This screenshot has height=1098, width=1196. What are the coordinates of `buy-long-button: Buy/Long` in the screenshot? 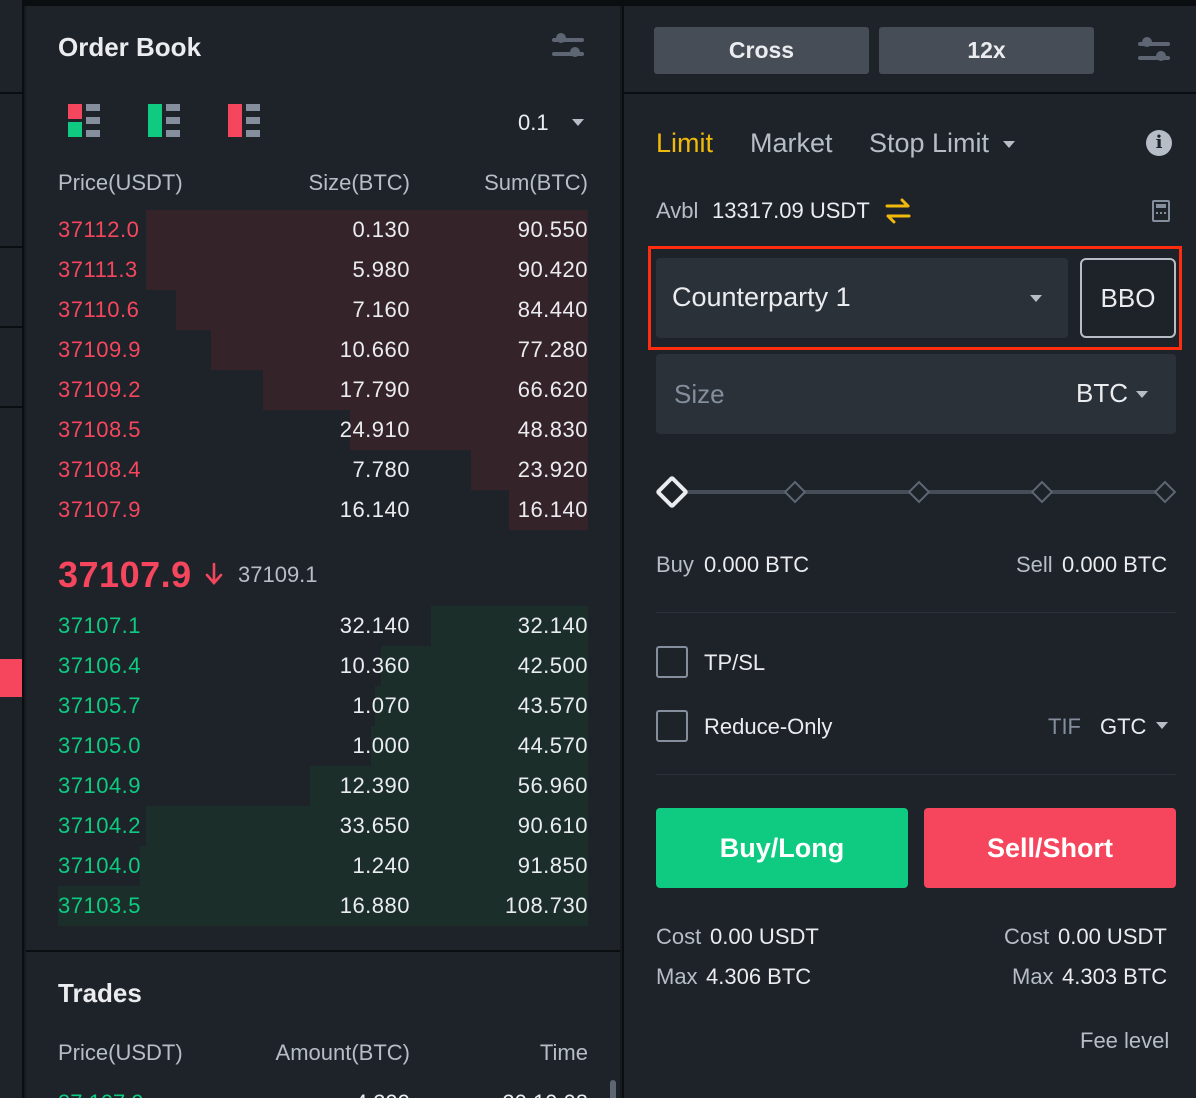 It's located at (782, 848).